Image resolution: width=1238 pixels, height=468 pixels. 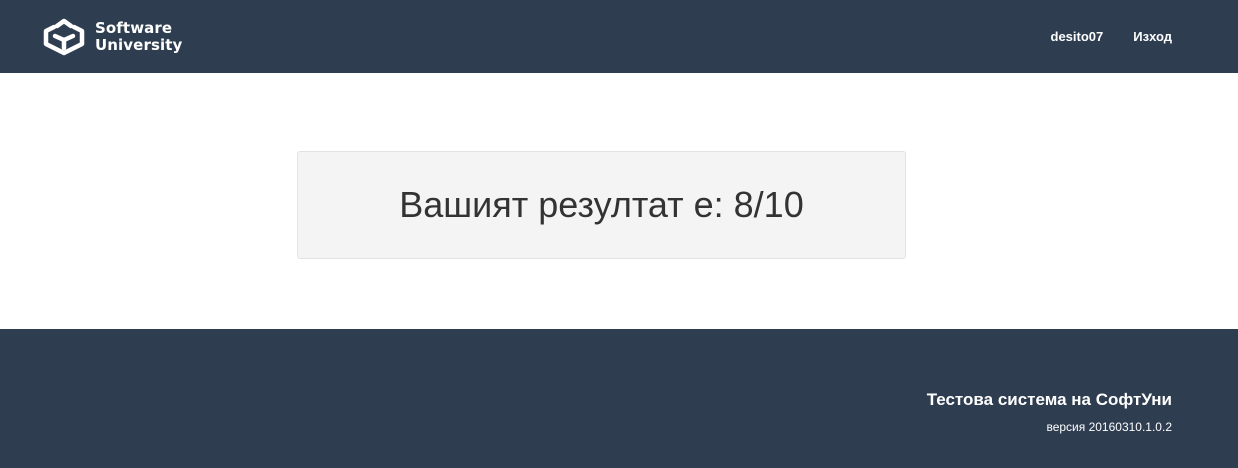 I want to click on logout-link: Изход, so click(x=1152, y=36).